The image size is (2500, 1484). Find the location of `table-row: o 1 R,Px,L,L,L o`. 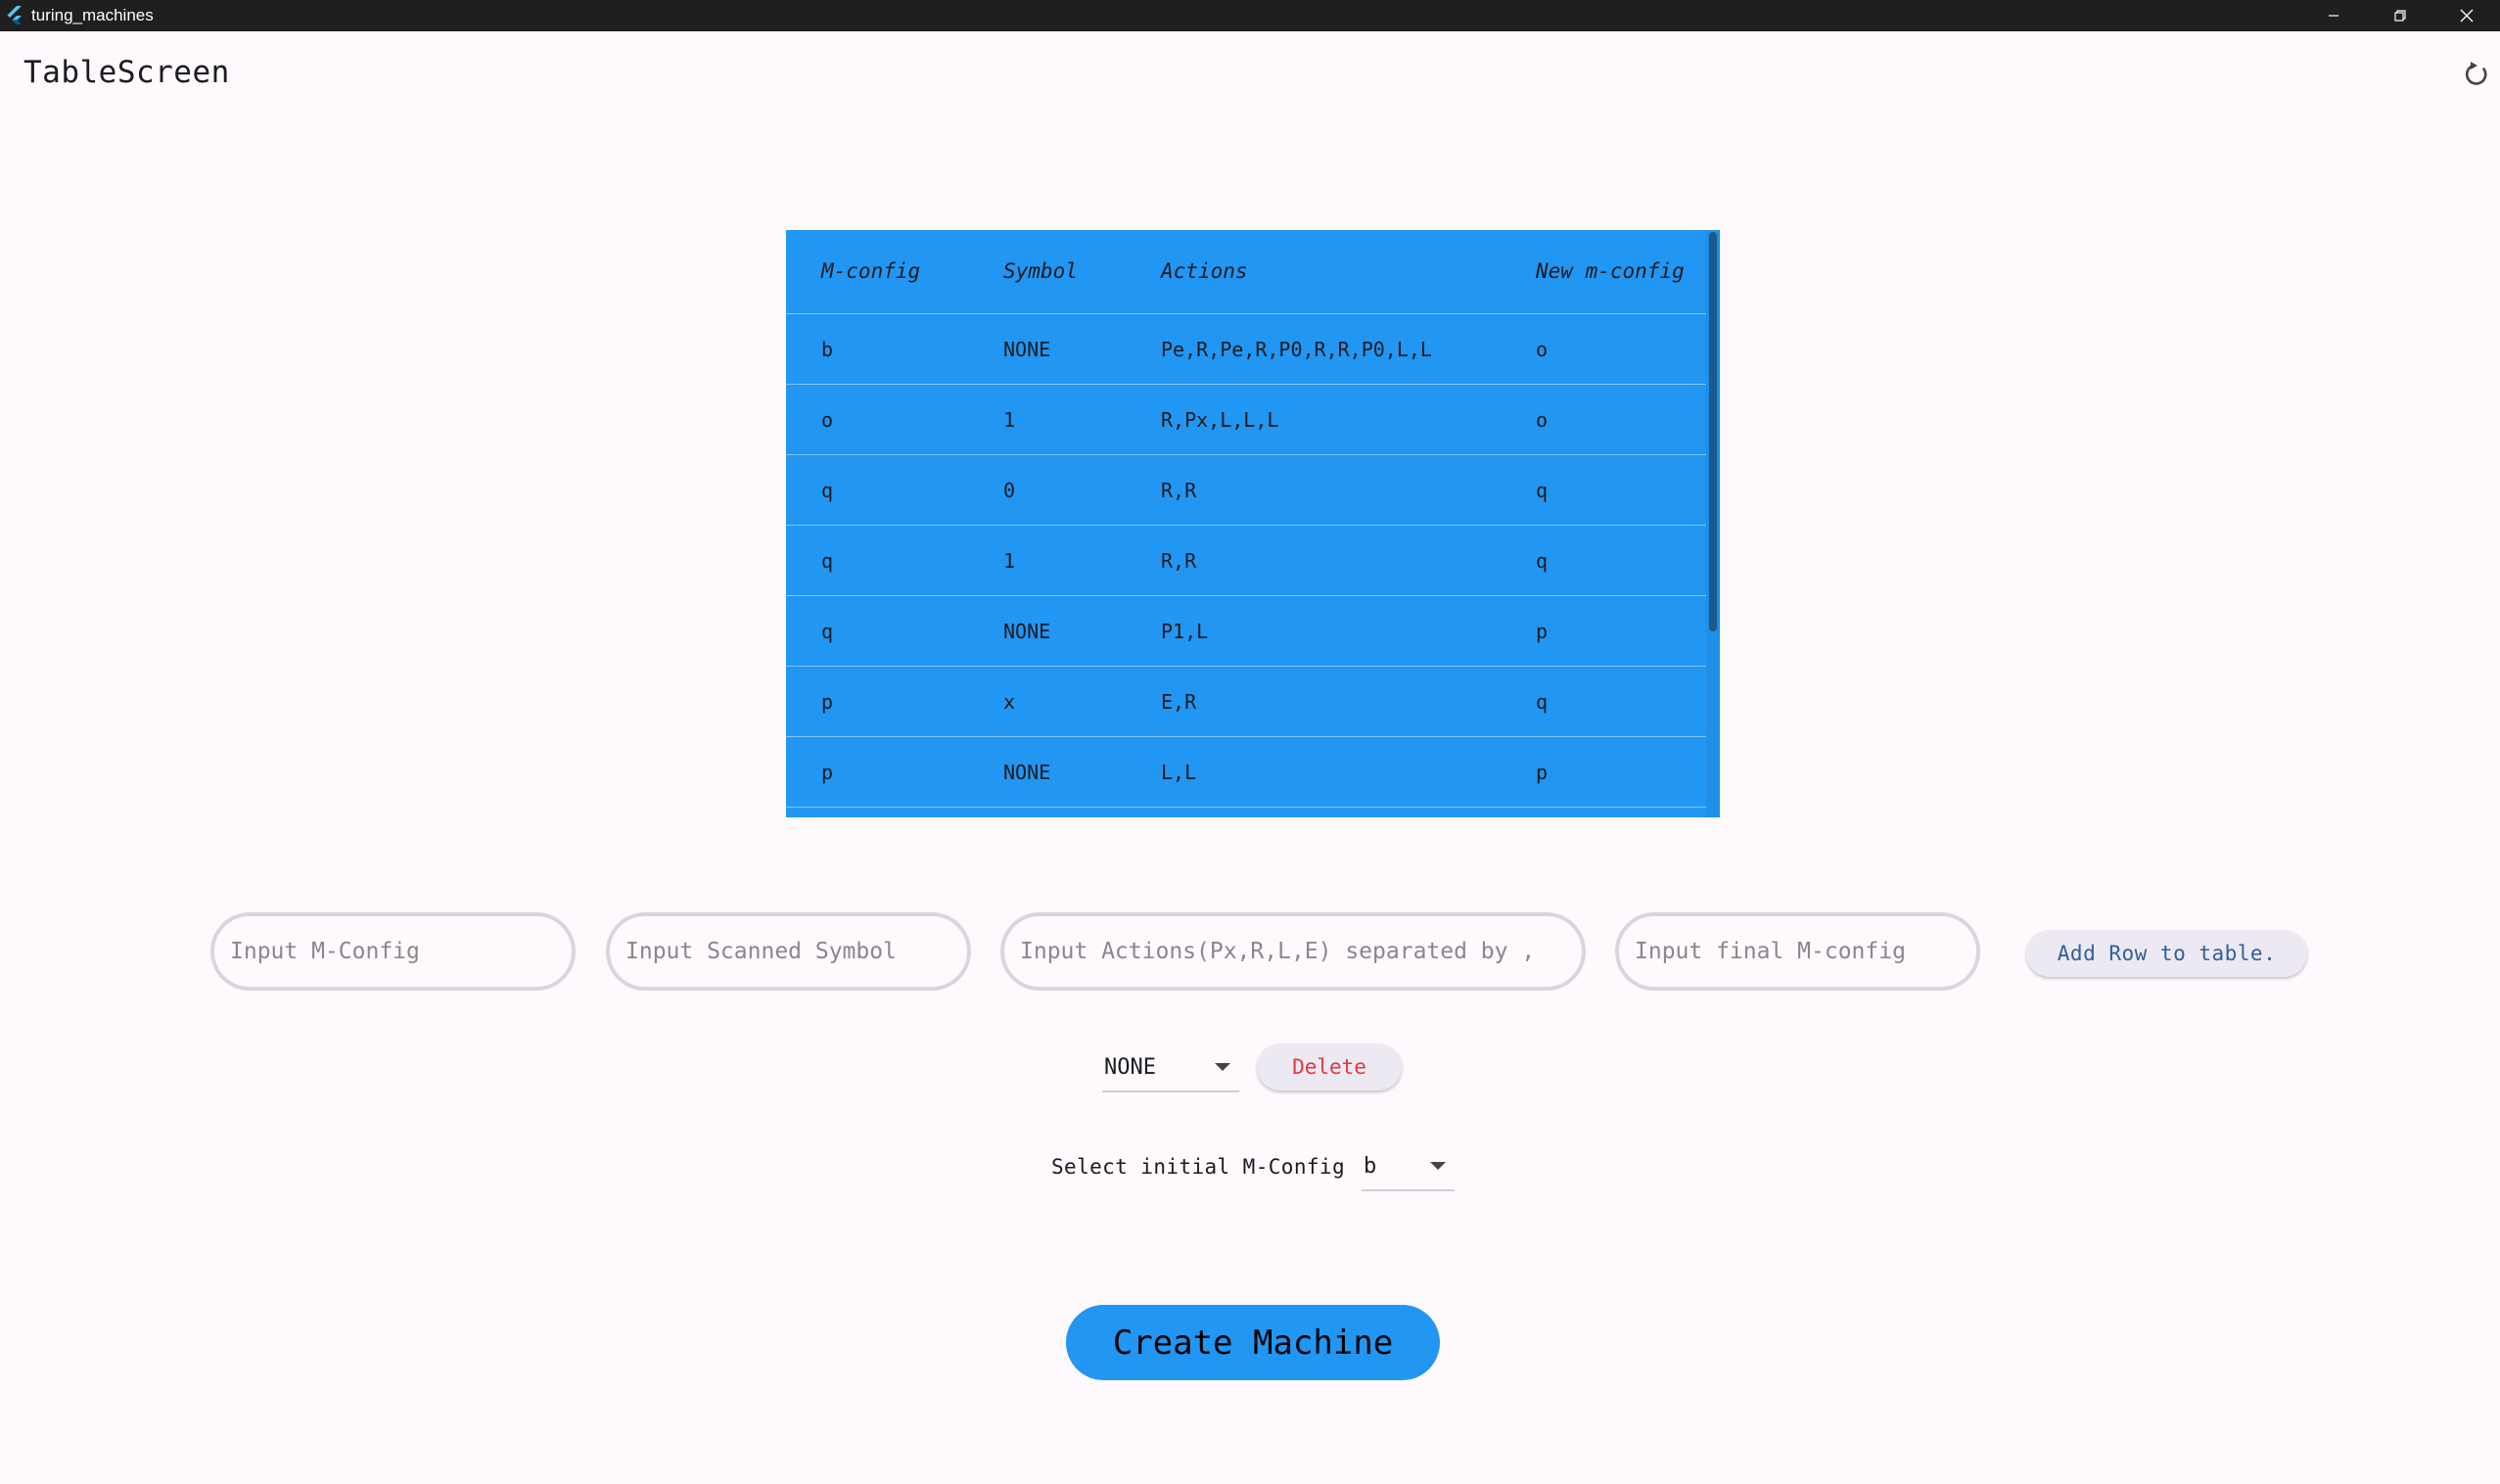

table-row: o 1 R,Px,L,L,L o is located at coordinates (1246, 420).